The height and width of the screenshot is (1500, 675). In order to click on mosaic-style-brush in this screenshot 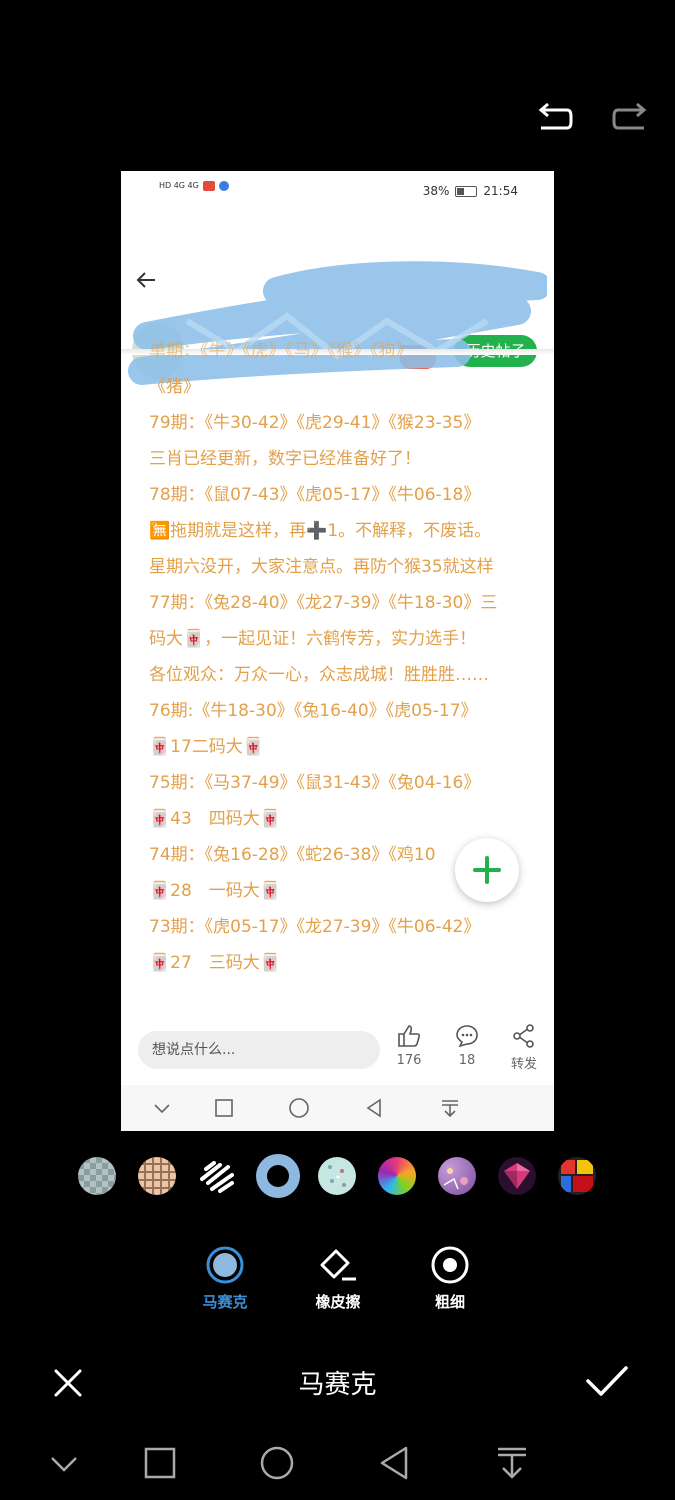, I will do `click(217, 1176)`.